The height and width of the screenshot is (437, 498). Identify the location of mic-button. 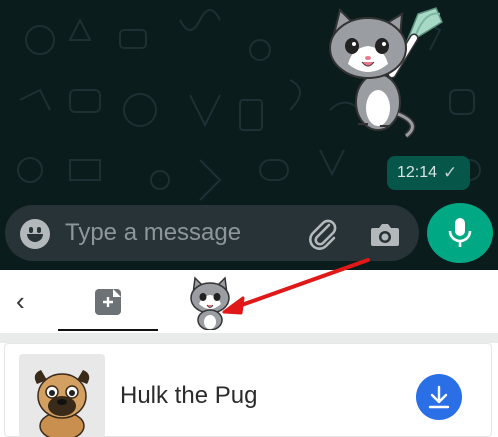
(460, 233).